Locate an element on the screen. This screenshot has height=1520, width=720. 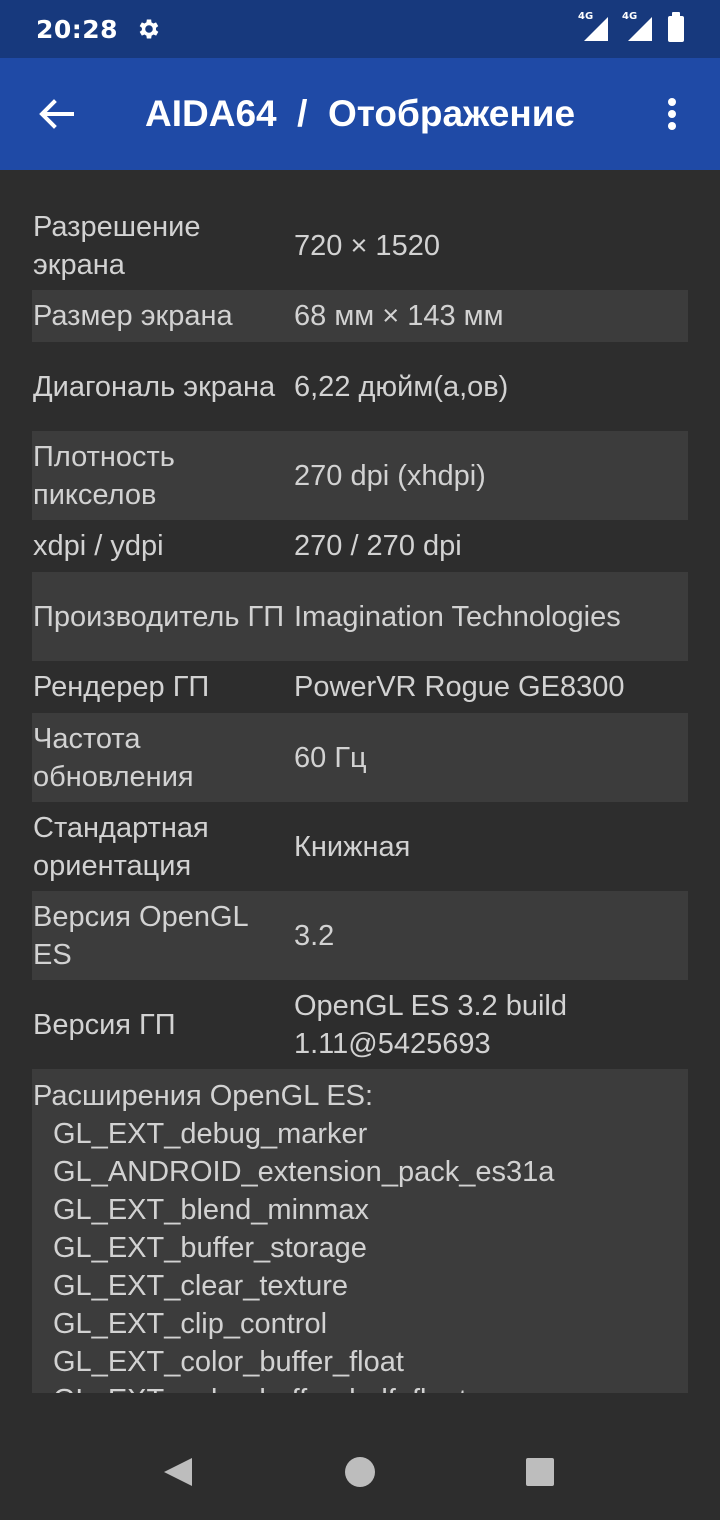
table-row: xdpi / ydpi 270 / 270 dpi is located at coordinates (360, 546).